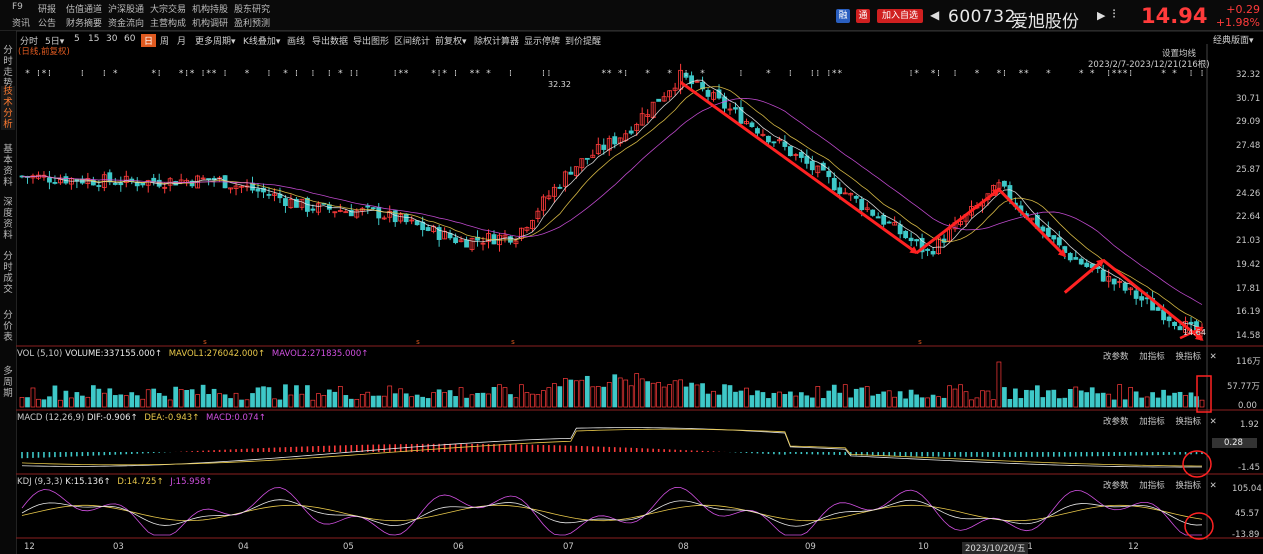  I want to click on vol-switch-indicator-button: 换指标, so click(1188, 357).